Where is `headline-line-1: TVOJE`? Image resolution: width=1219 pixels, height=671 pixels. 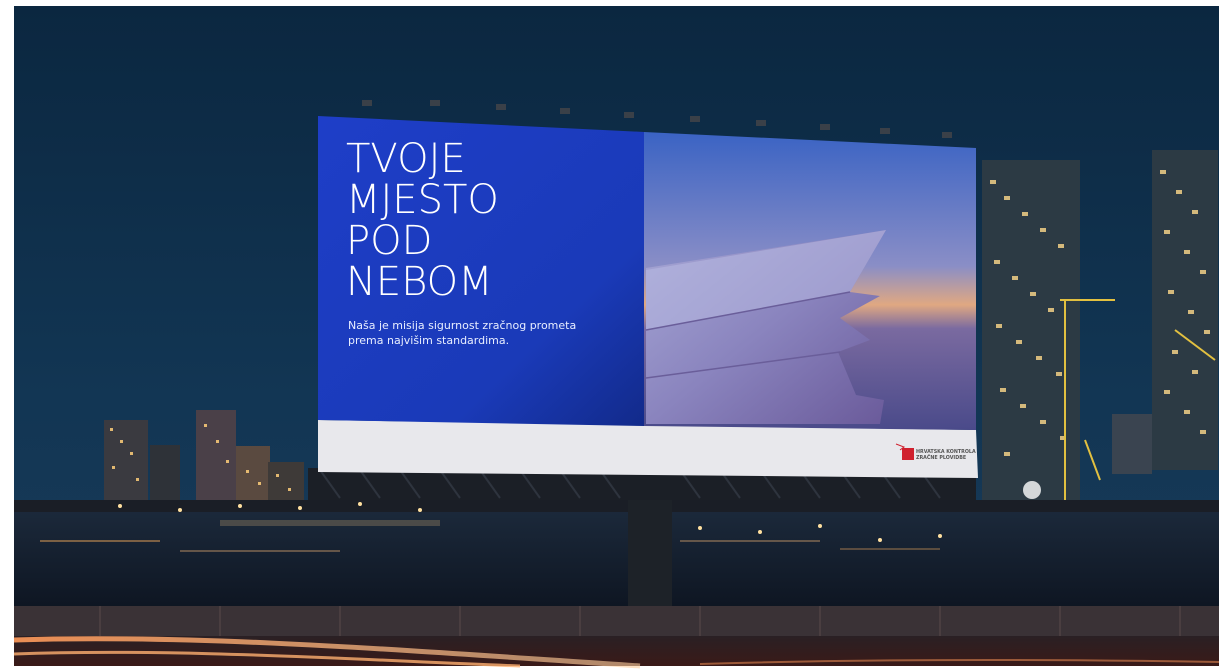
headline-line-1: TVOJE is located at coordinates (406, 159).